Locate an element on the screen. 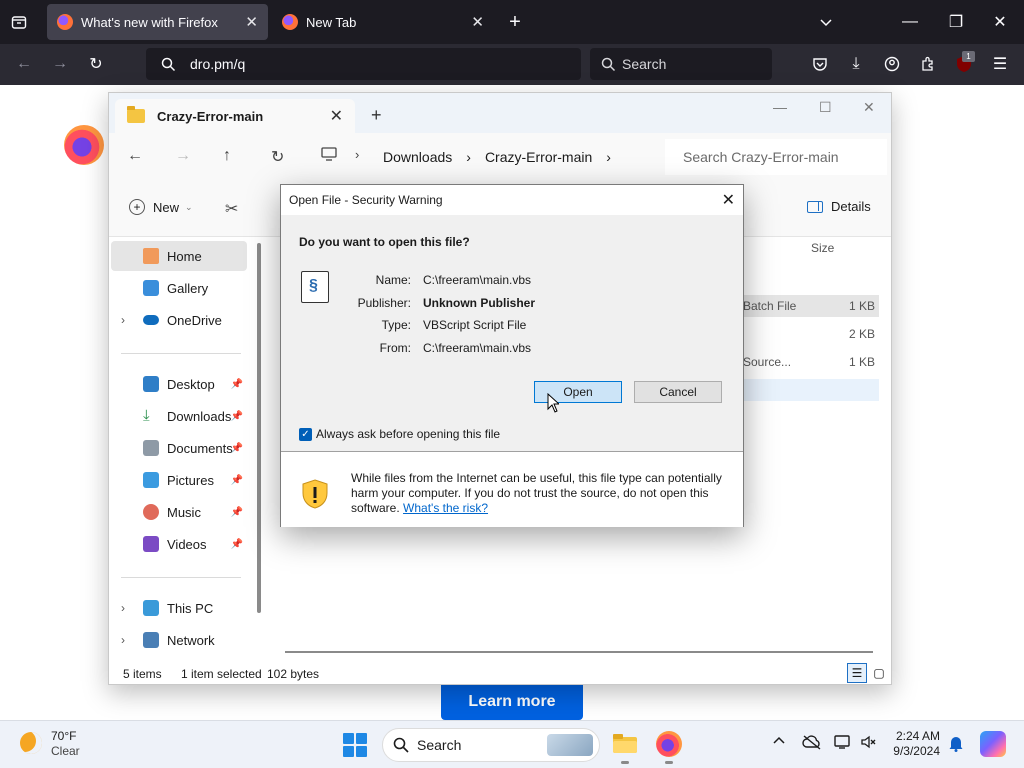 The image size is (1024, 768). firefox-favicon-icon is located at coordinates (290, 22).